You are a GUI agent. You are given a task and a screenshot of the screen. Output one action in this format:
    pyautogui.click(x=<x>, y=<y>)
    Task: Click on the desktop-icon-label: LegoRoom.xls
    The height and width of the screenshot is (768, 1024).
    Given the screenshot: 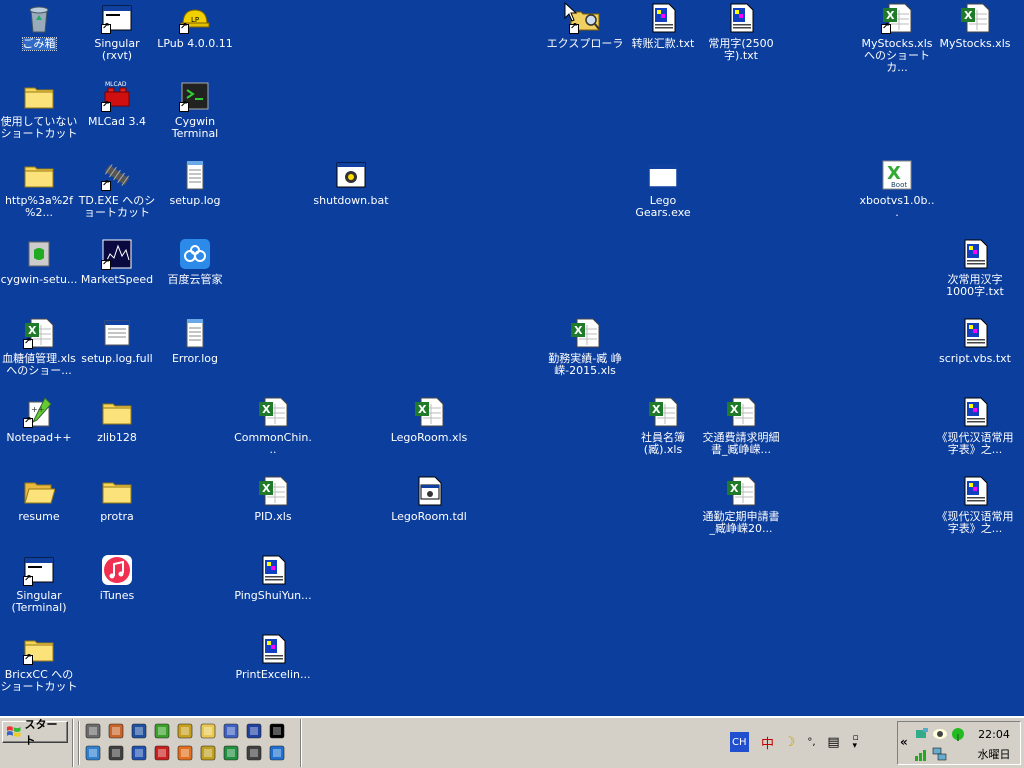 What is the action you would take?
    pyautogui.click(x=429, y=437)
    